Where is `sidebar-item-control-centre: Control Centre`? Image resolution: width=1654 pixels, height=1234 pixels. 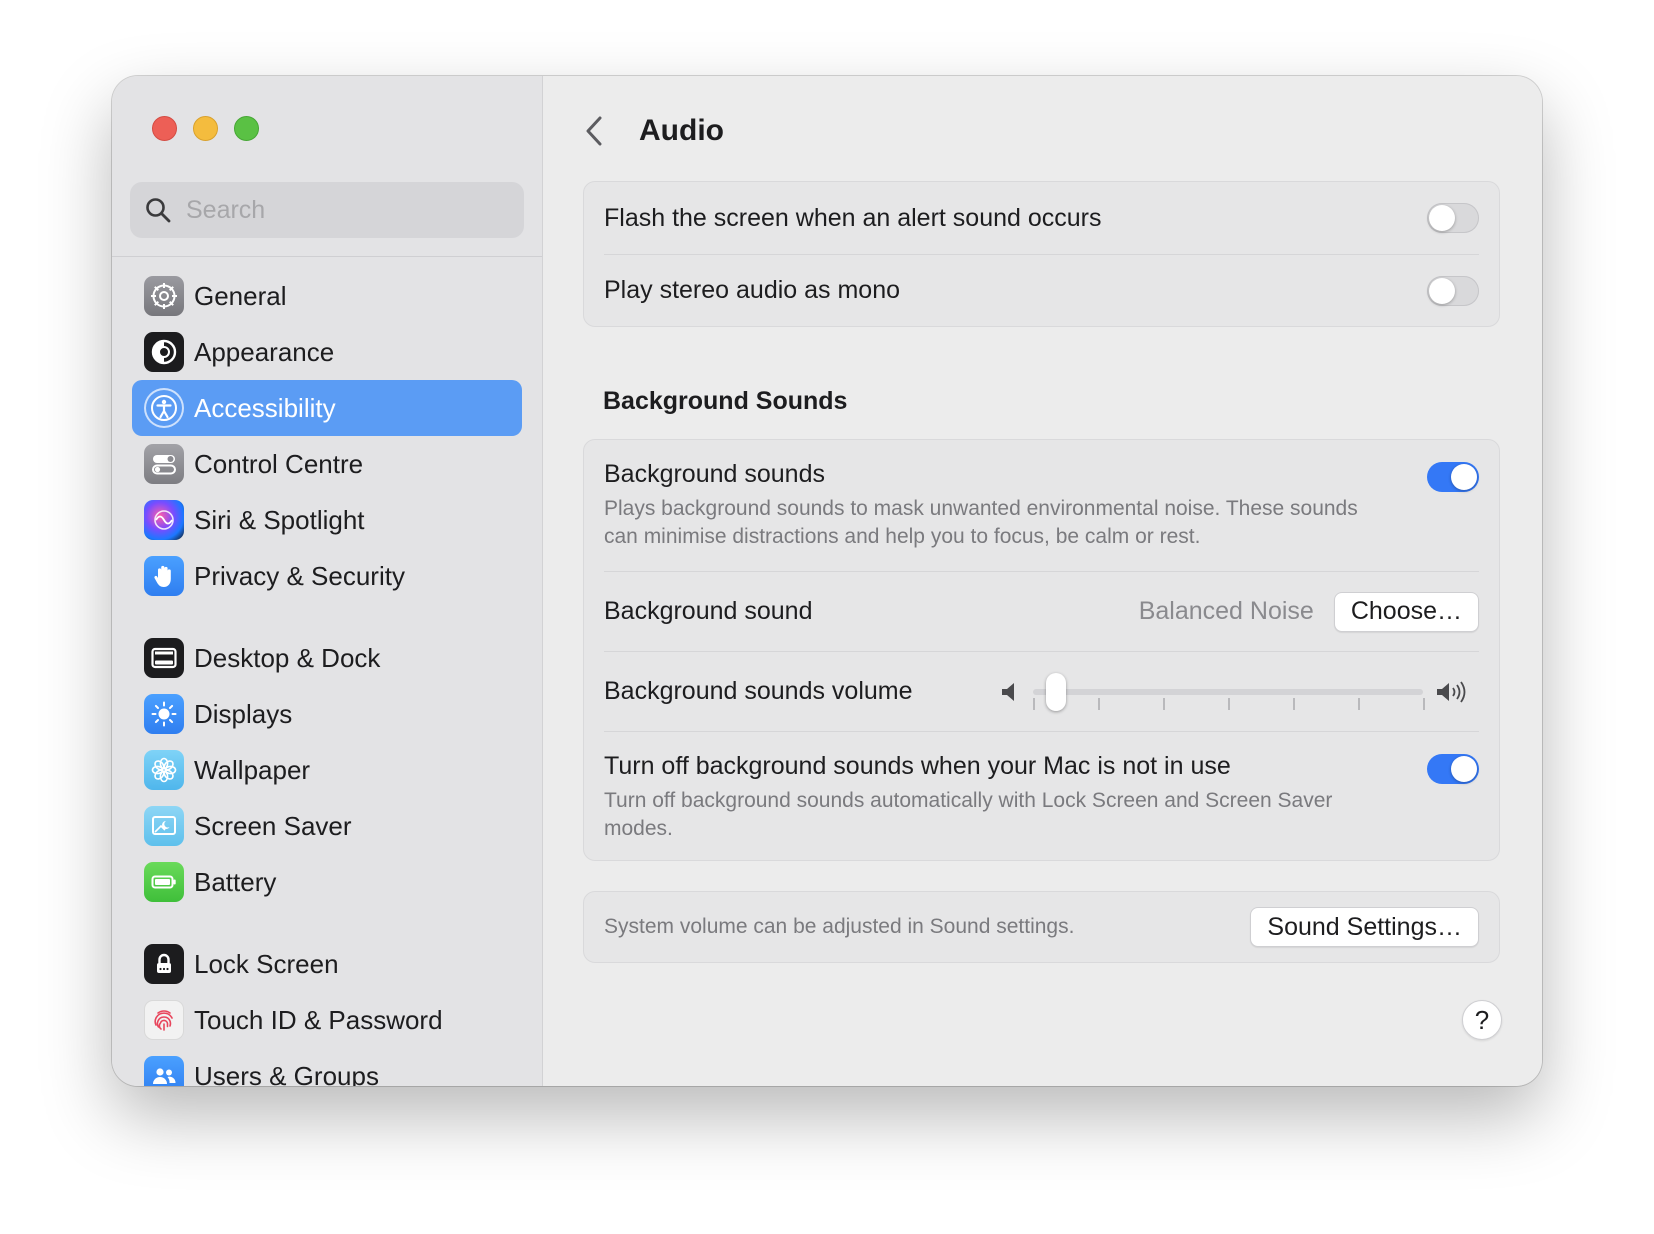
sidebar-item-control-centre: Control Centre is located at coordinates (327, 464).